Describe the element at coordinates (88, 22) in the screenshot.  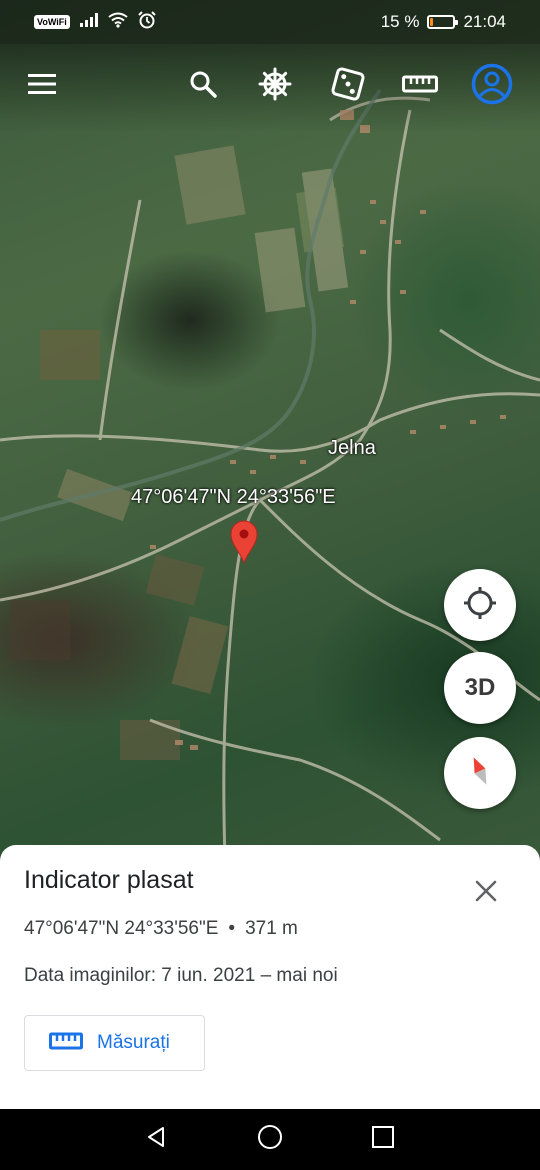
I see `signal-icon` at that location.